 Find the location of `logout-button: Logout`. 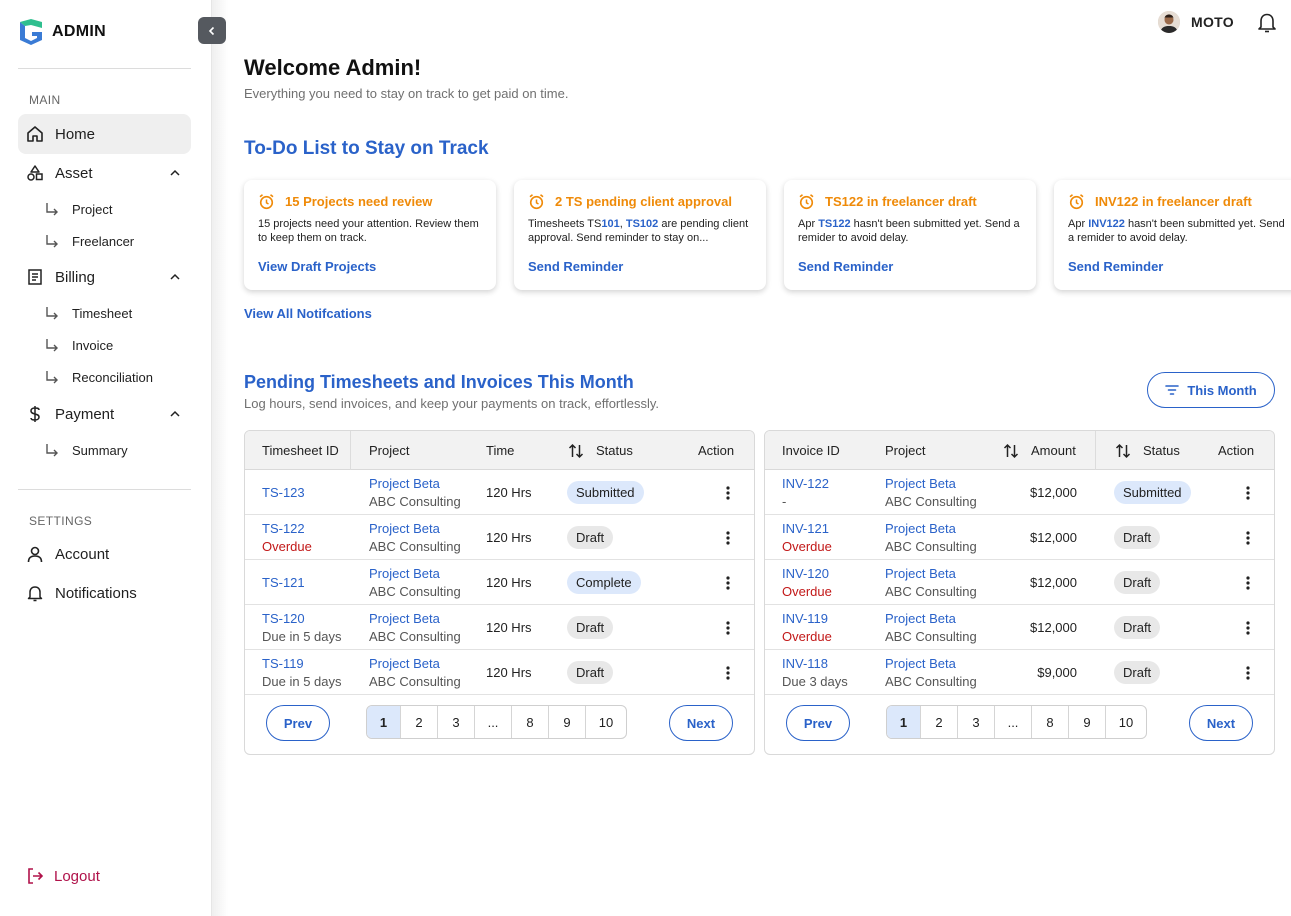

logout-button: Logout is located at coordinates (63, 876).